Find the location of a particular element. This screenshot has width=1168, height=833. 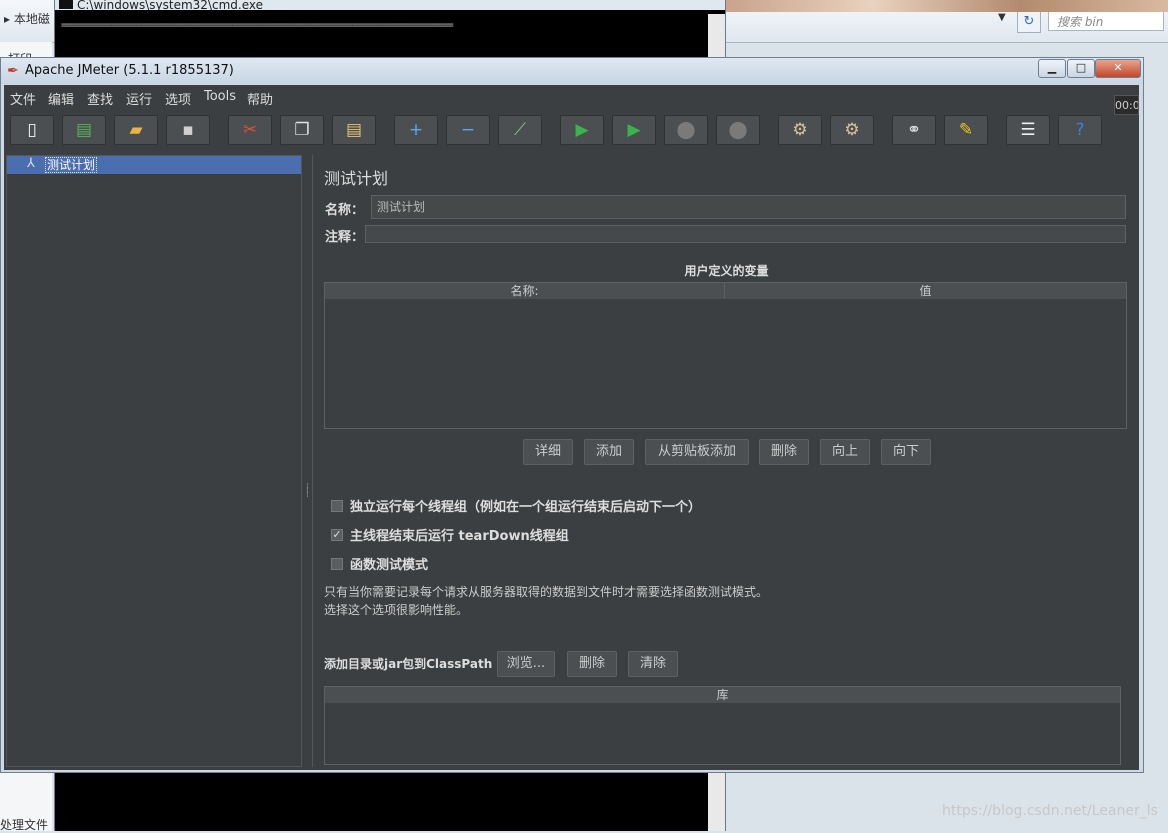

name-label: 名称： is located at coordinates (345, 210).